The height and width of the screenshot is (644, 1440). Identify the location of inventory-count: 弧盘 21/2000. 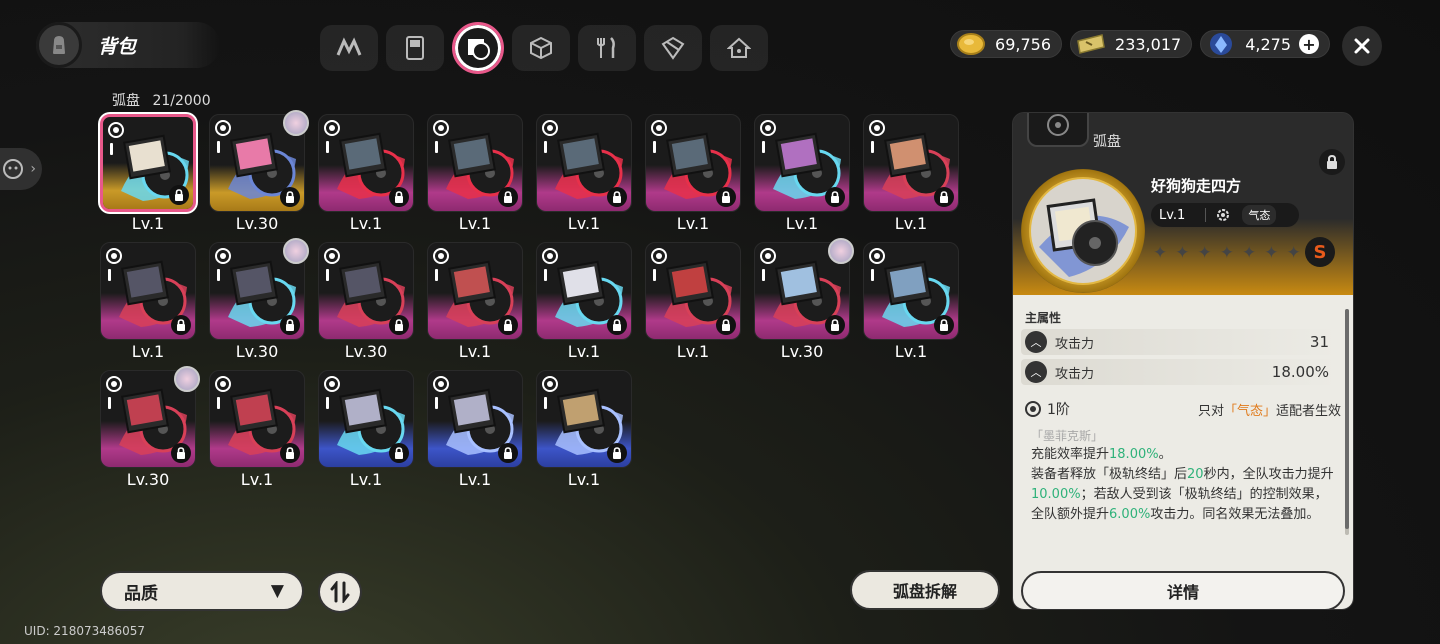
(161, 100).